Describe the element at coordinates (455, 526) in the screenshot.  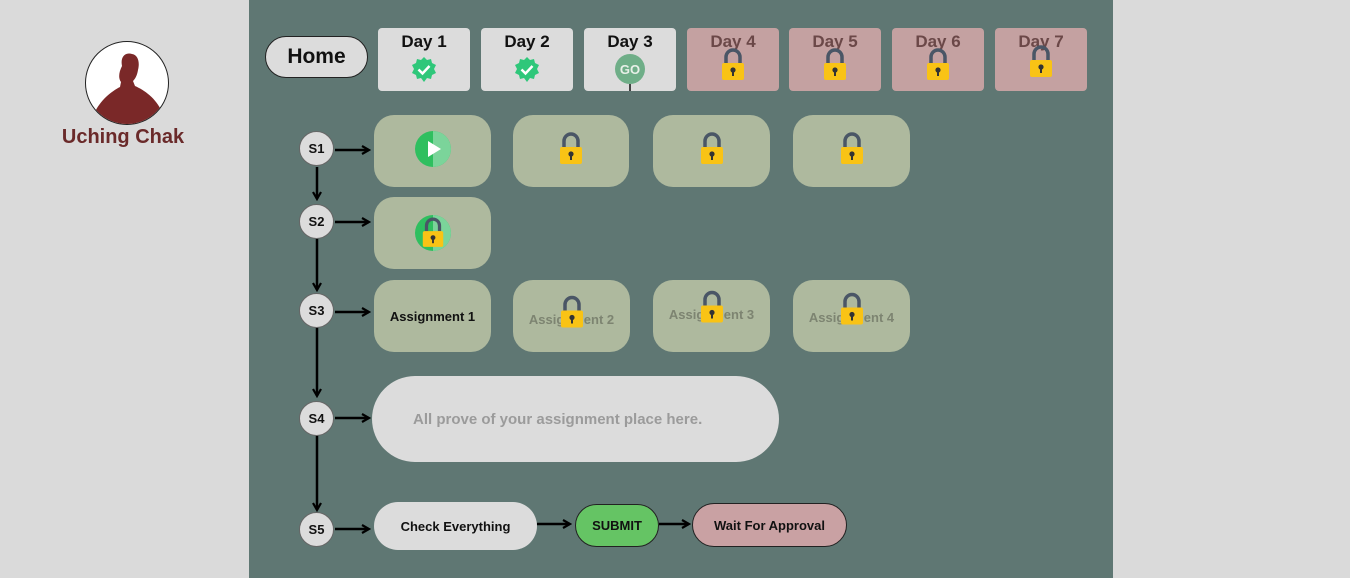
I see `check-everything-button: Check Everything` at that location.